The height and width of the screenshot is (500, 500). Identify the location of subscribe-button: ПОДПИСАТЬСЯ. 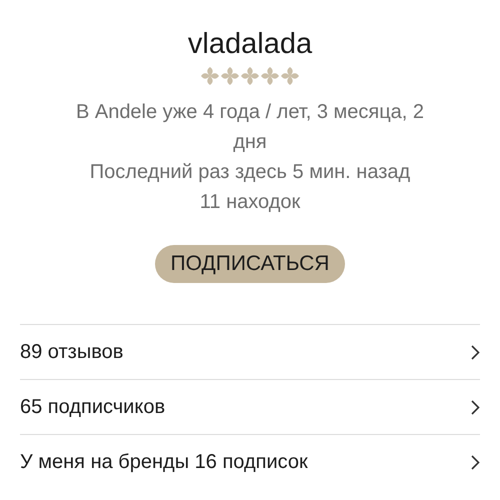
(250, 264).